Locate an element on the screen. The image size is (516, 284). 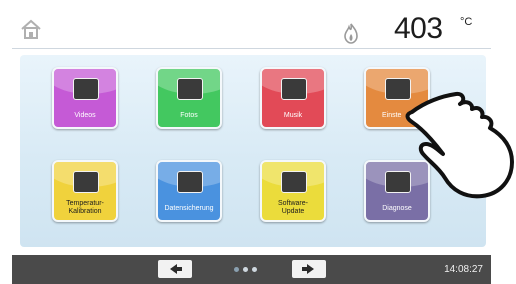
tile-software-update: Software- Update is located at coordinates (293, 191).